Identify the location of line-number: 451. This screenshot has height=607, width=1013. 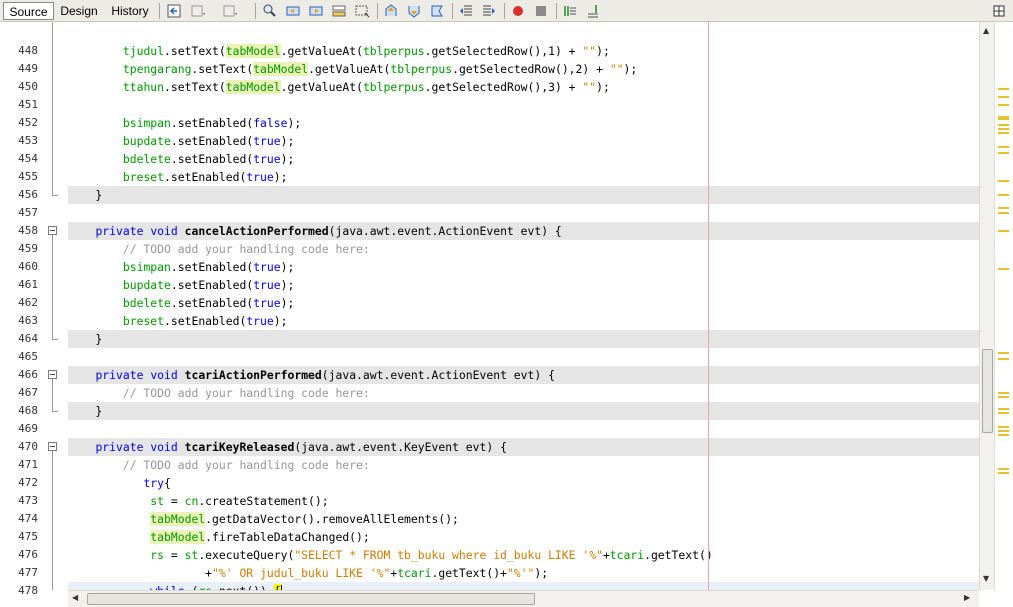
(19, 105).